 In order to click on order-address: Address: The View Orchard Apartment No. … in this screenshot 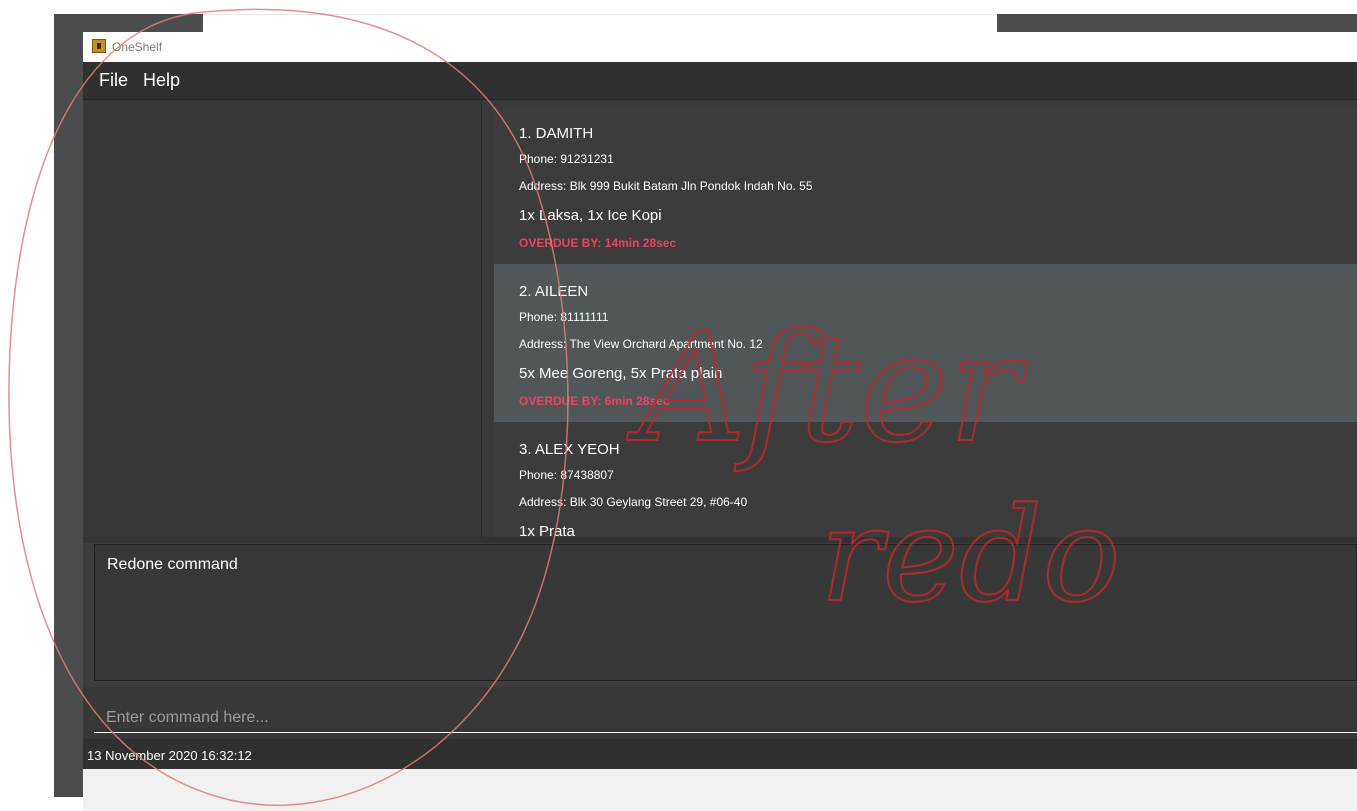, I will do `click(641, 344)`.